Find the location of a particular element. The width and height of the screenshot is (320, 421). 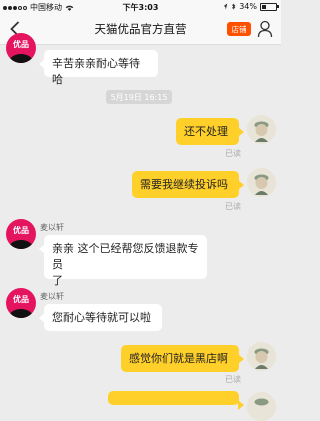

message-bubble: 需要我继续投诉吗 is located at coordinates (188, 184).